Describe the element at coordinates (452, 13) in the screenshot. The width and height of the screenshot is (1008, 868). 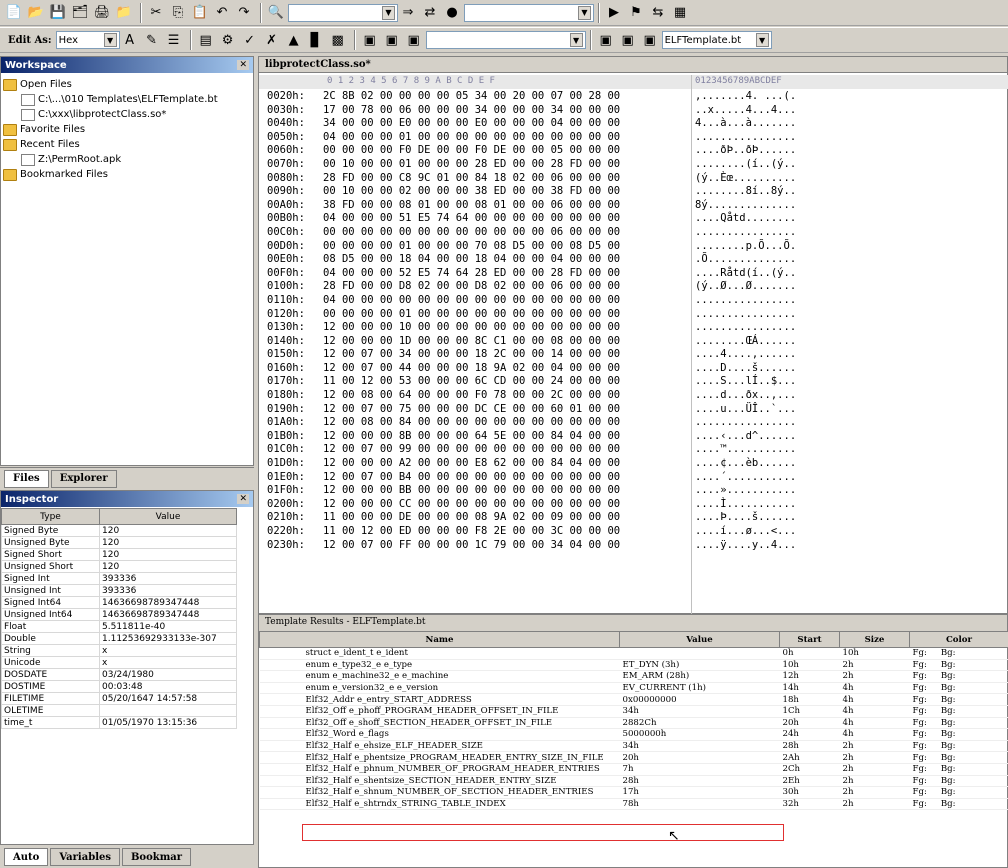
I see `goto-icon: ●` at that location.